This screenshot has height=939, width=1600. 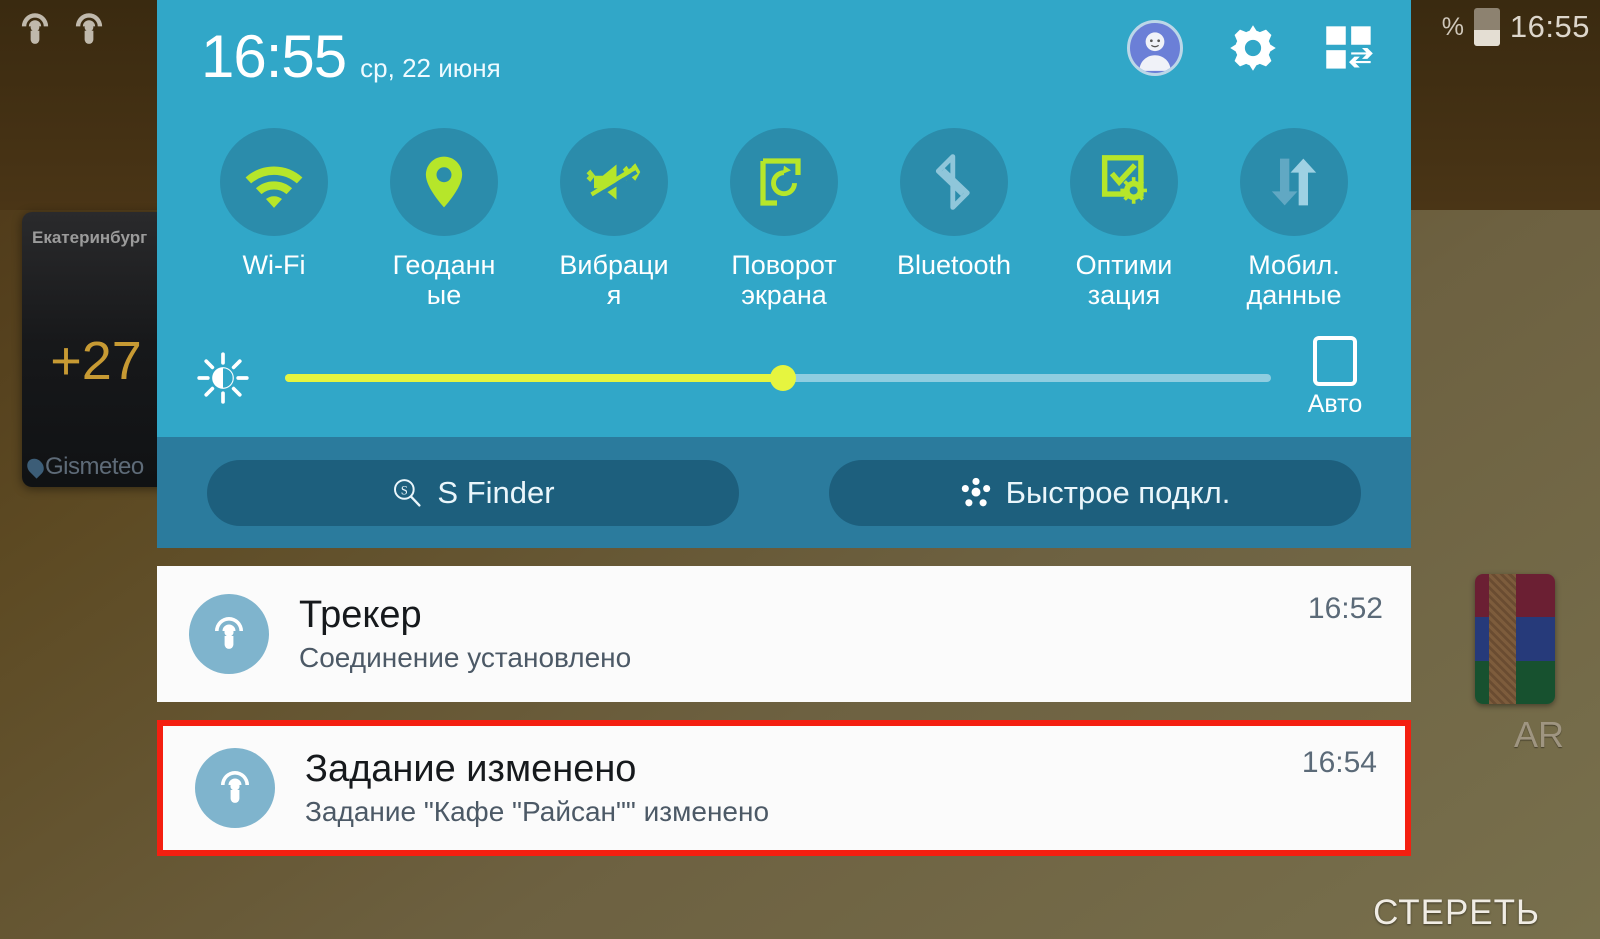 I want to click on settings-button, so click(x=1253, y=48).